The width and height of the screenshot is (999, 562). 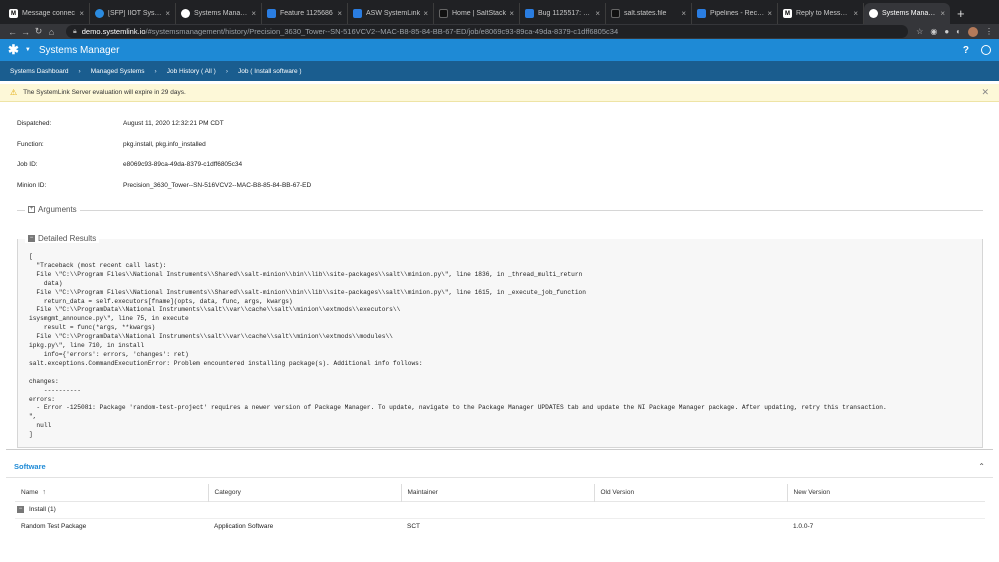 I want to click on cell-name: Random Test Package, so click(x=111, y=526).